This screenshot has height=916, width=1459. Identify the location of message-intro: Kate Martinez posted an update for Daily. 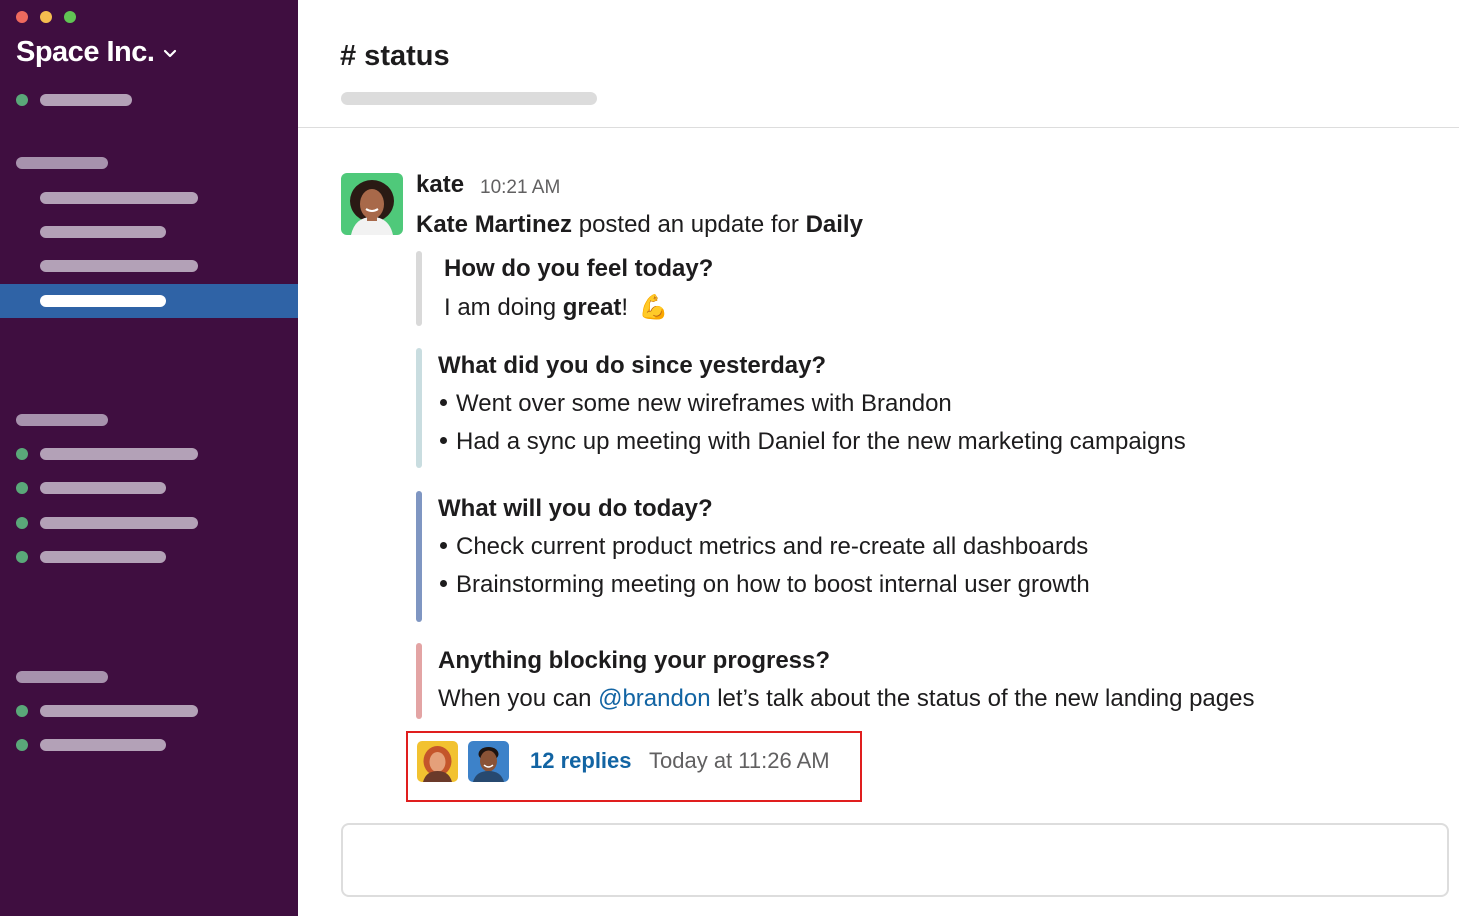
(639, 225).